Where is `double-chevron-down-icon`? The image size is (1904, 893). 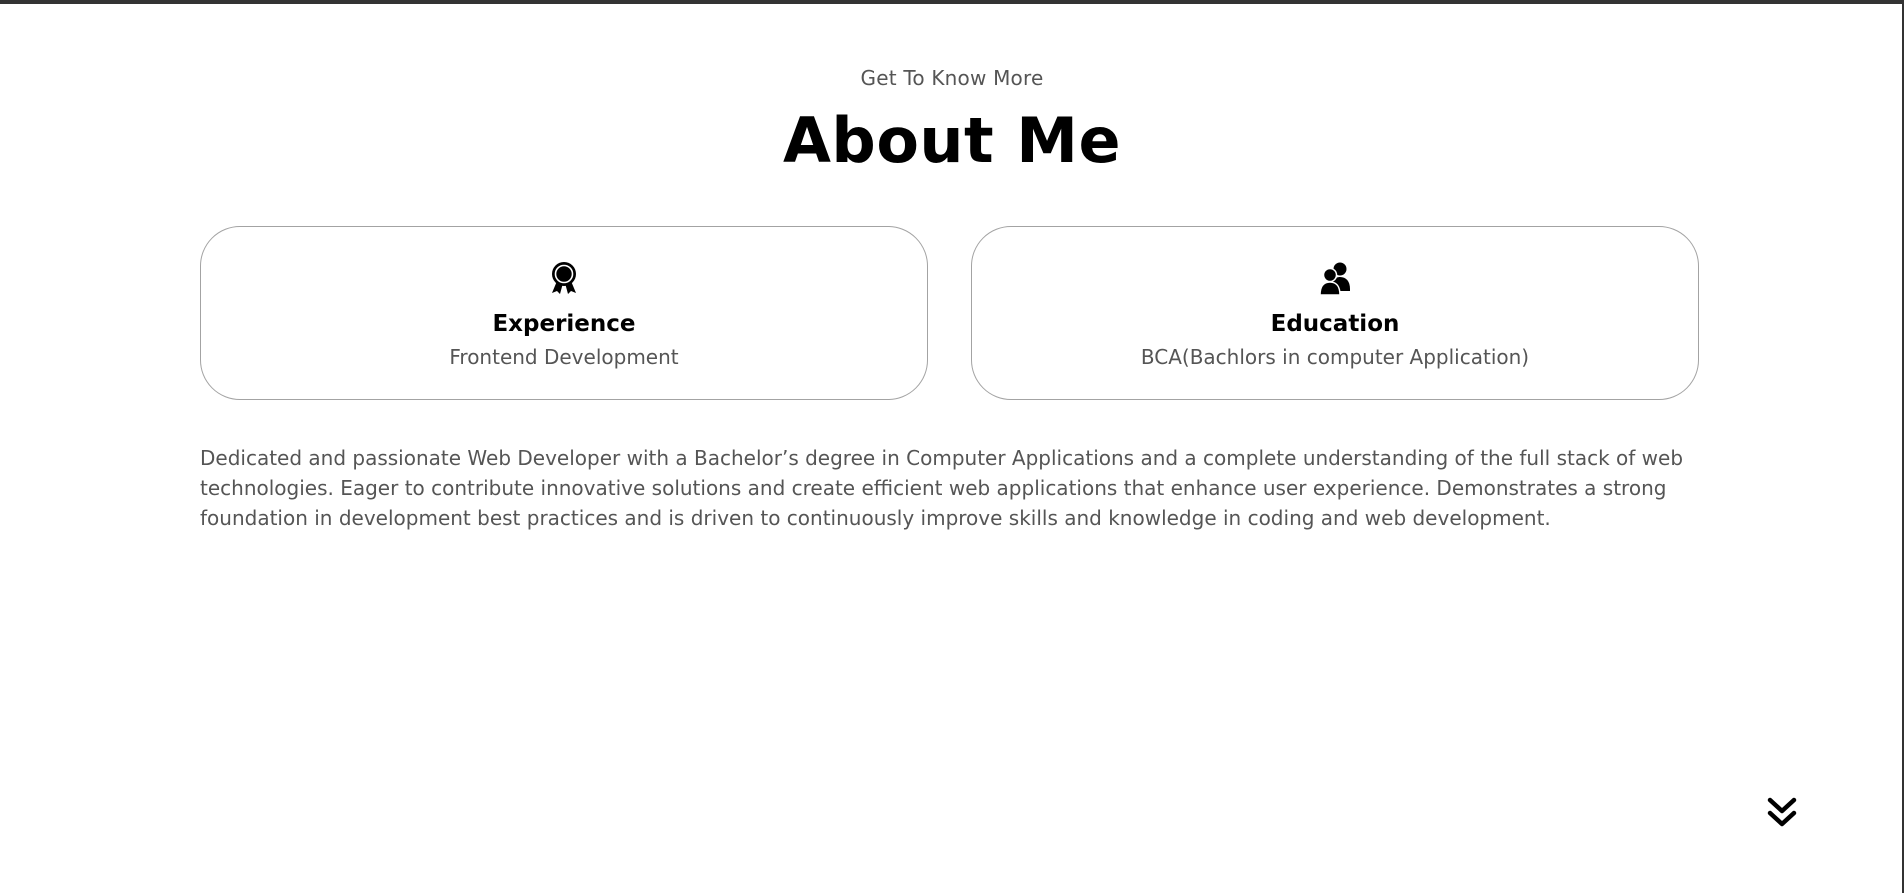 double-chevron-down-icon is located at coordinates (1782, 813).